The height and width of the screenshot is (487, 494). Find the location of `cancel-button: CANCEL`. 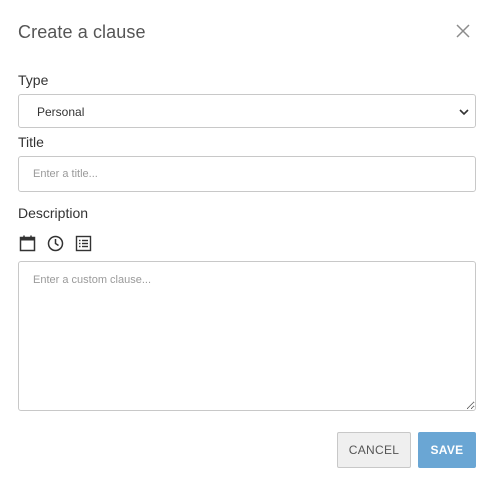

cancel-button: CANCEL is located at coordinates (374, 450).